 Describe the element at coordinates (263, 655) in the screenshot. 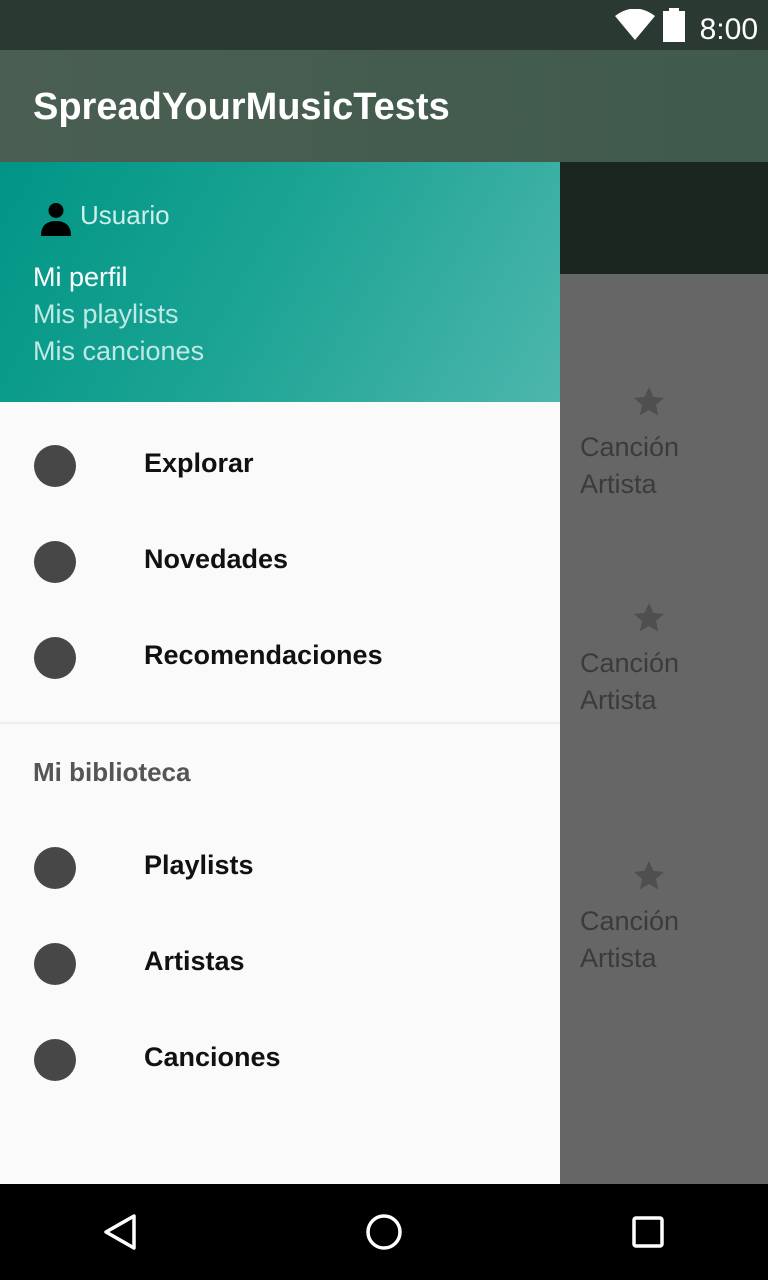

I see `menu-item-label: Recomendaciones` at that location.